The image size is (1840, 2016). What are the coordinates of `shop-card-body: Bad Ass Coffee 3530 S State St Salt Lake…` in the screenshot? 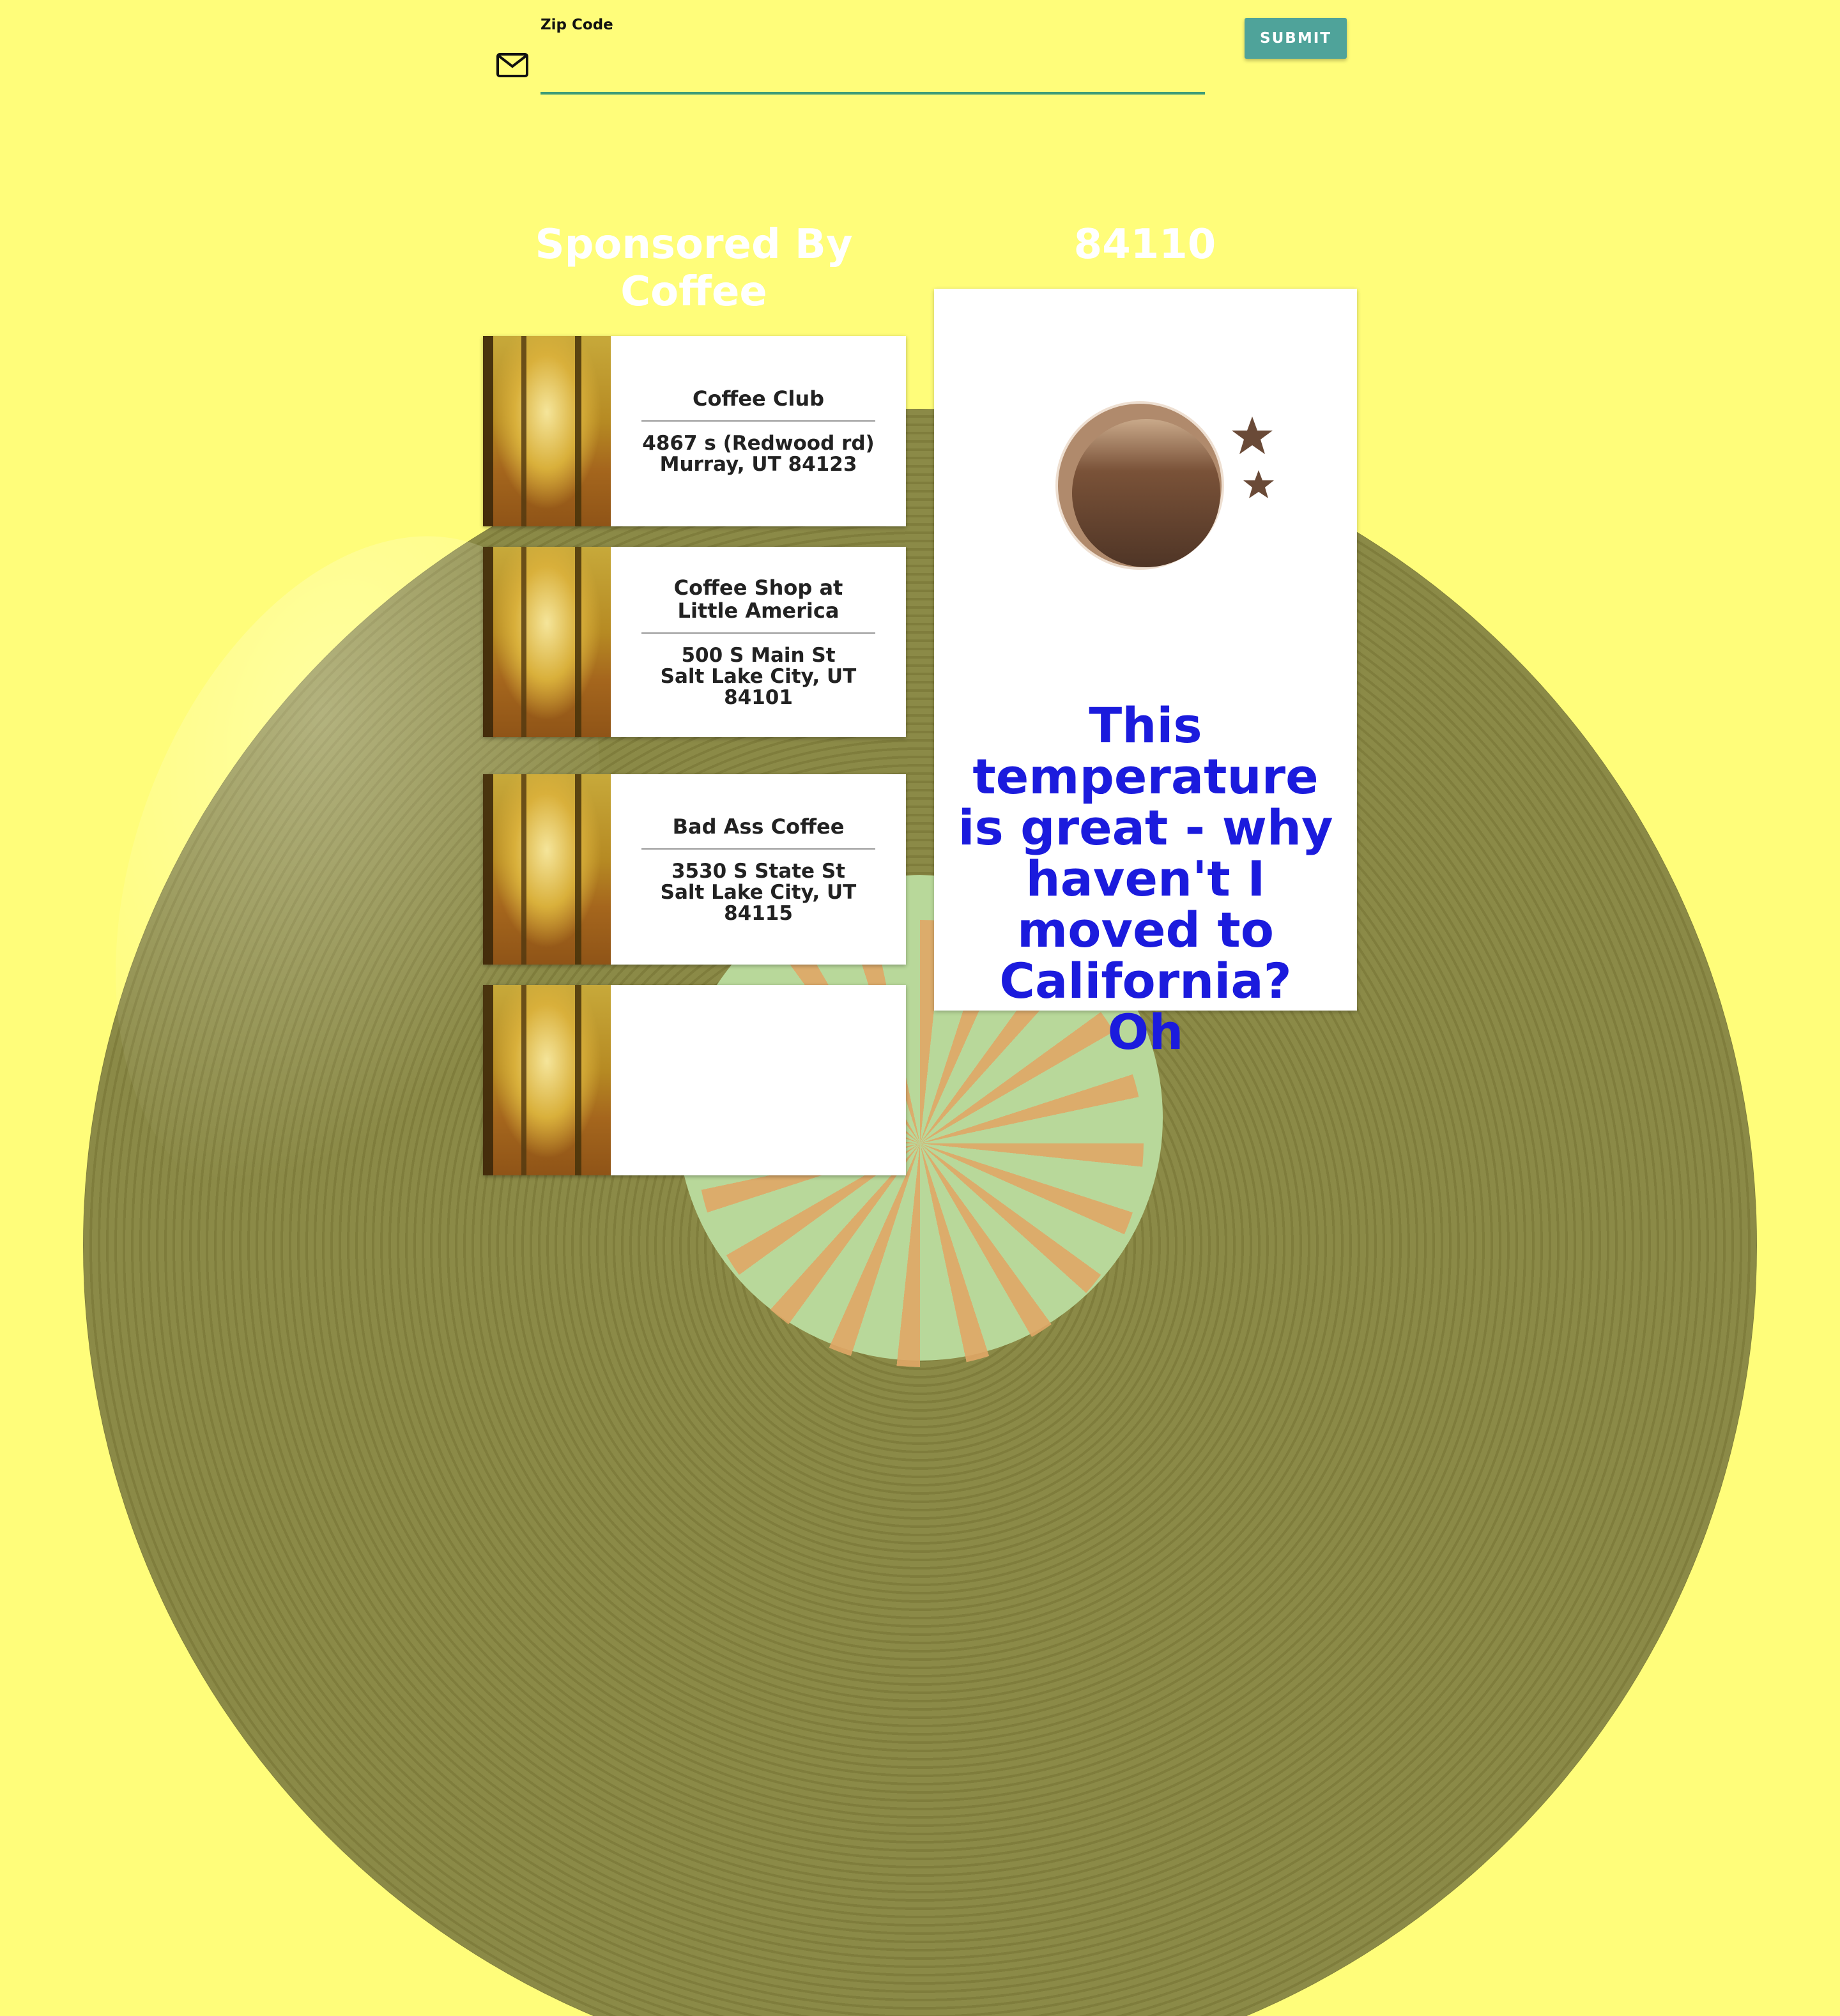 It's located at (758, 870).